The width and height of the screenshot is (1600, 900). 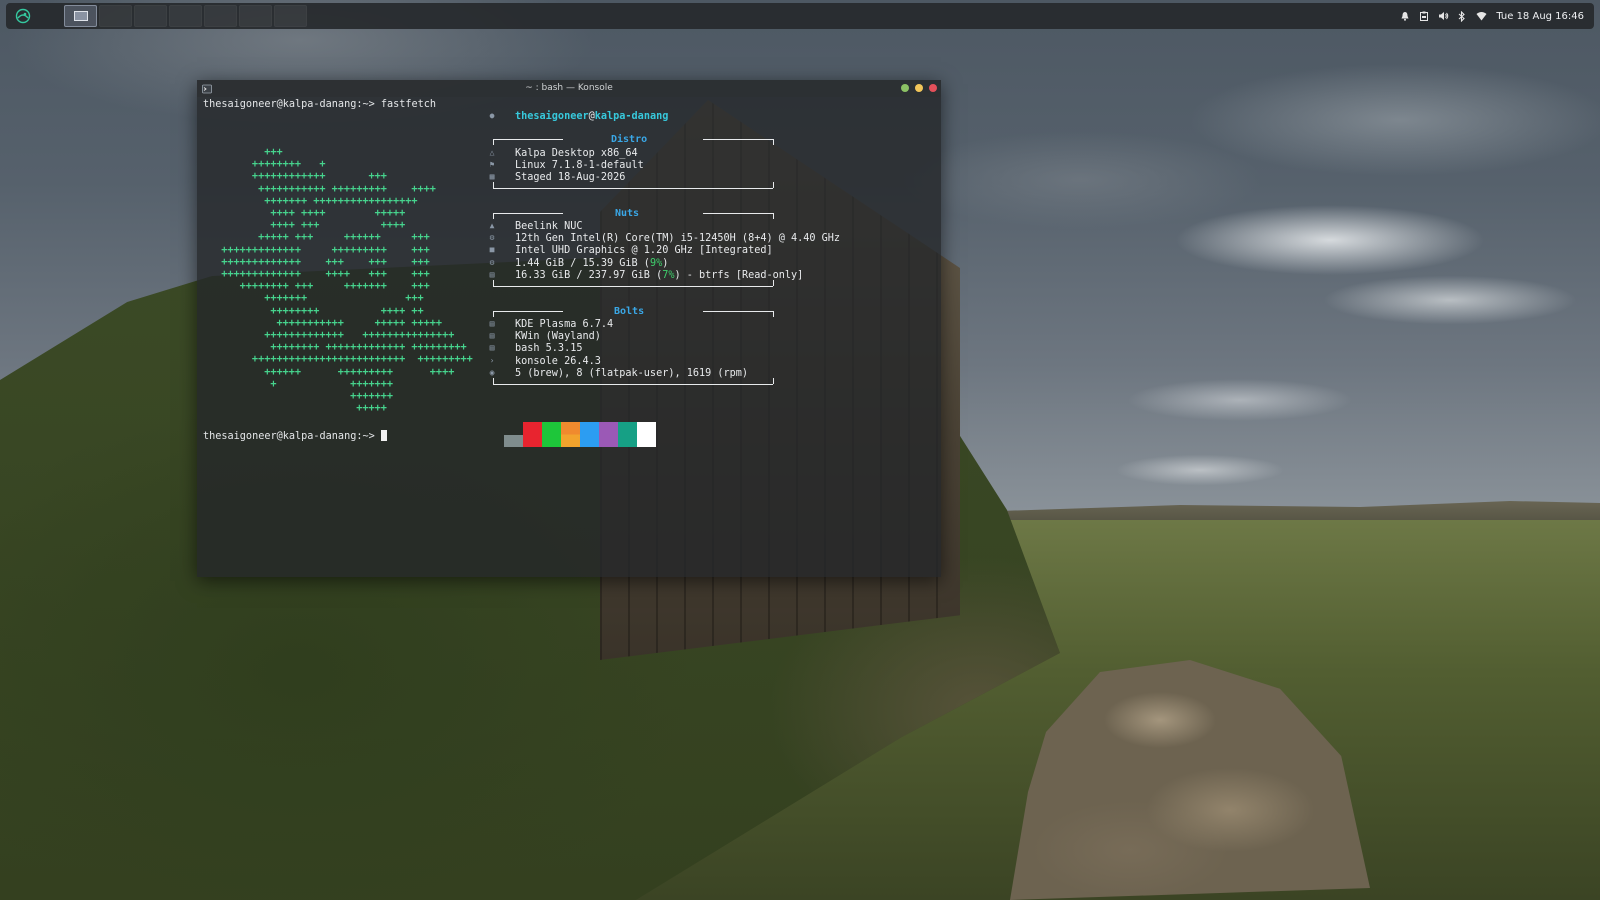 What do you see at coordinates (301, 396) in the screenshot?
I see `ascii-logo-line: +++++++` at bounding box center [301, 396].